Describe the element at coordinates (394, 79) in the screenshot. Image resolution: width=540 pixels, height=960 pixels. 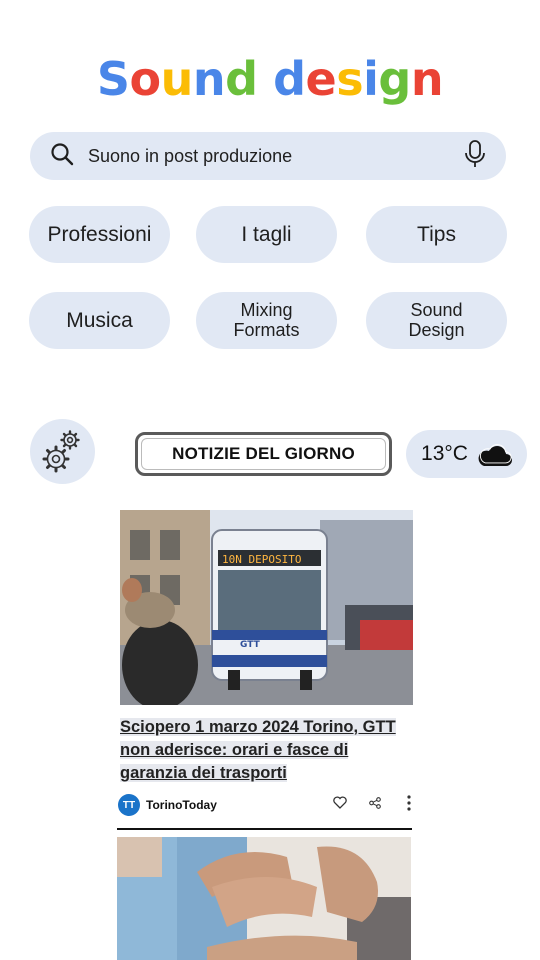
I see `logo-letter: g` at that location.